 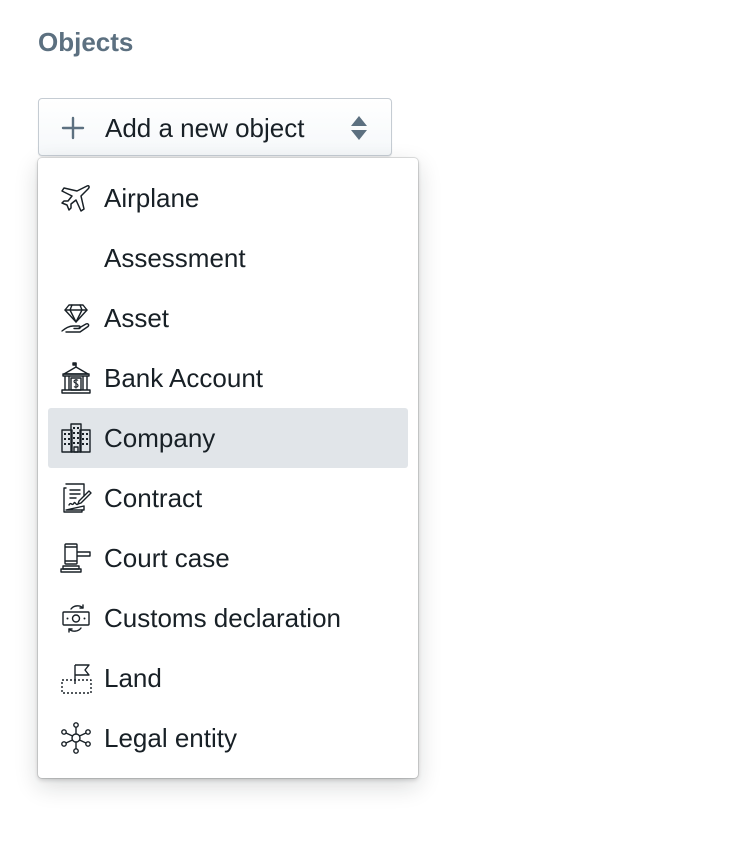 What do you see at coordinates (76, 378) in the screenshot?
I see `bank-icon` at bounding box center [76, 378].